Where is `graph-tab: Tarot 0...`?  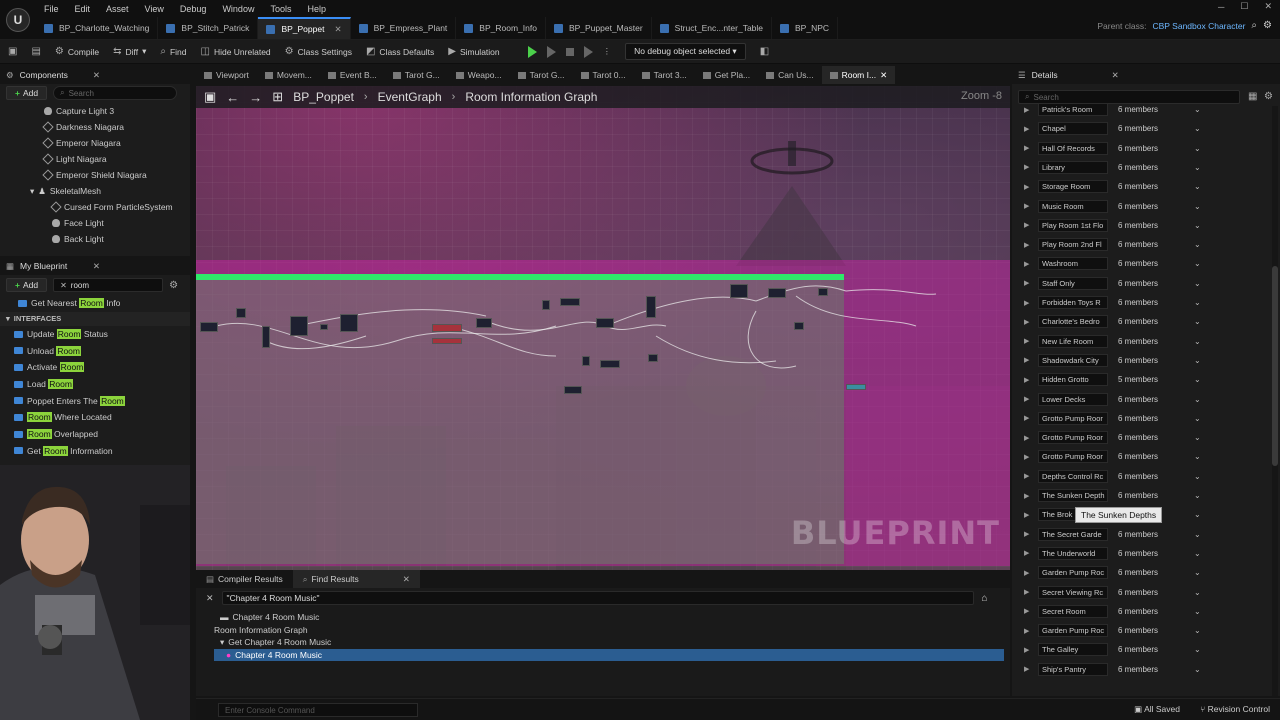 graph-tab: Tarot 0... is located at coordinates (603, 75).